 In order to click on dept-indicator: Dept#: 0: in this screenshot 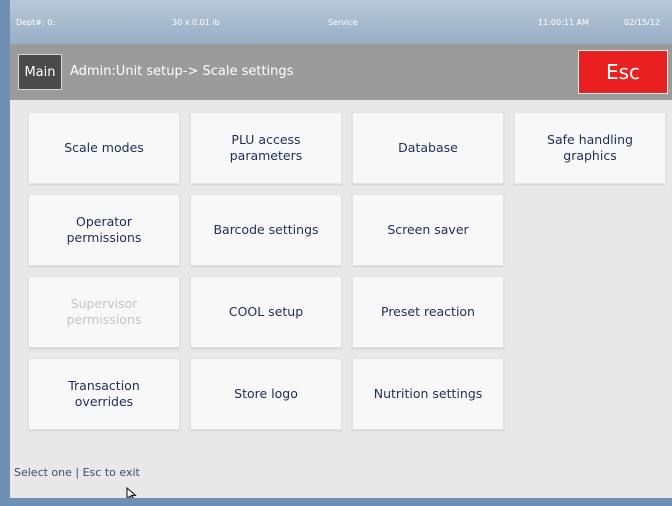, I will do `click(36, 22)`.